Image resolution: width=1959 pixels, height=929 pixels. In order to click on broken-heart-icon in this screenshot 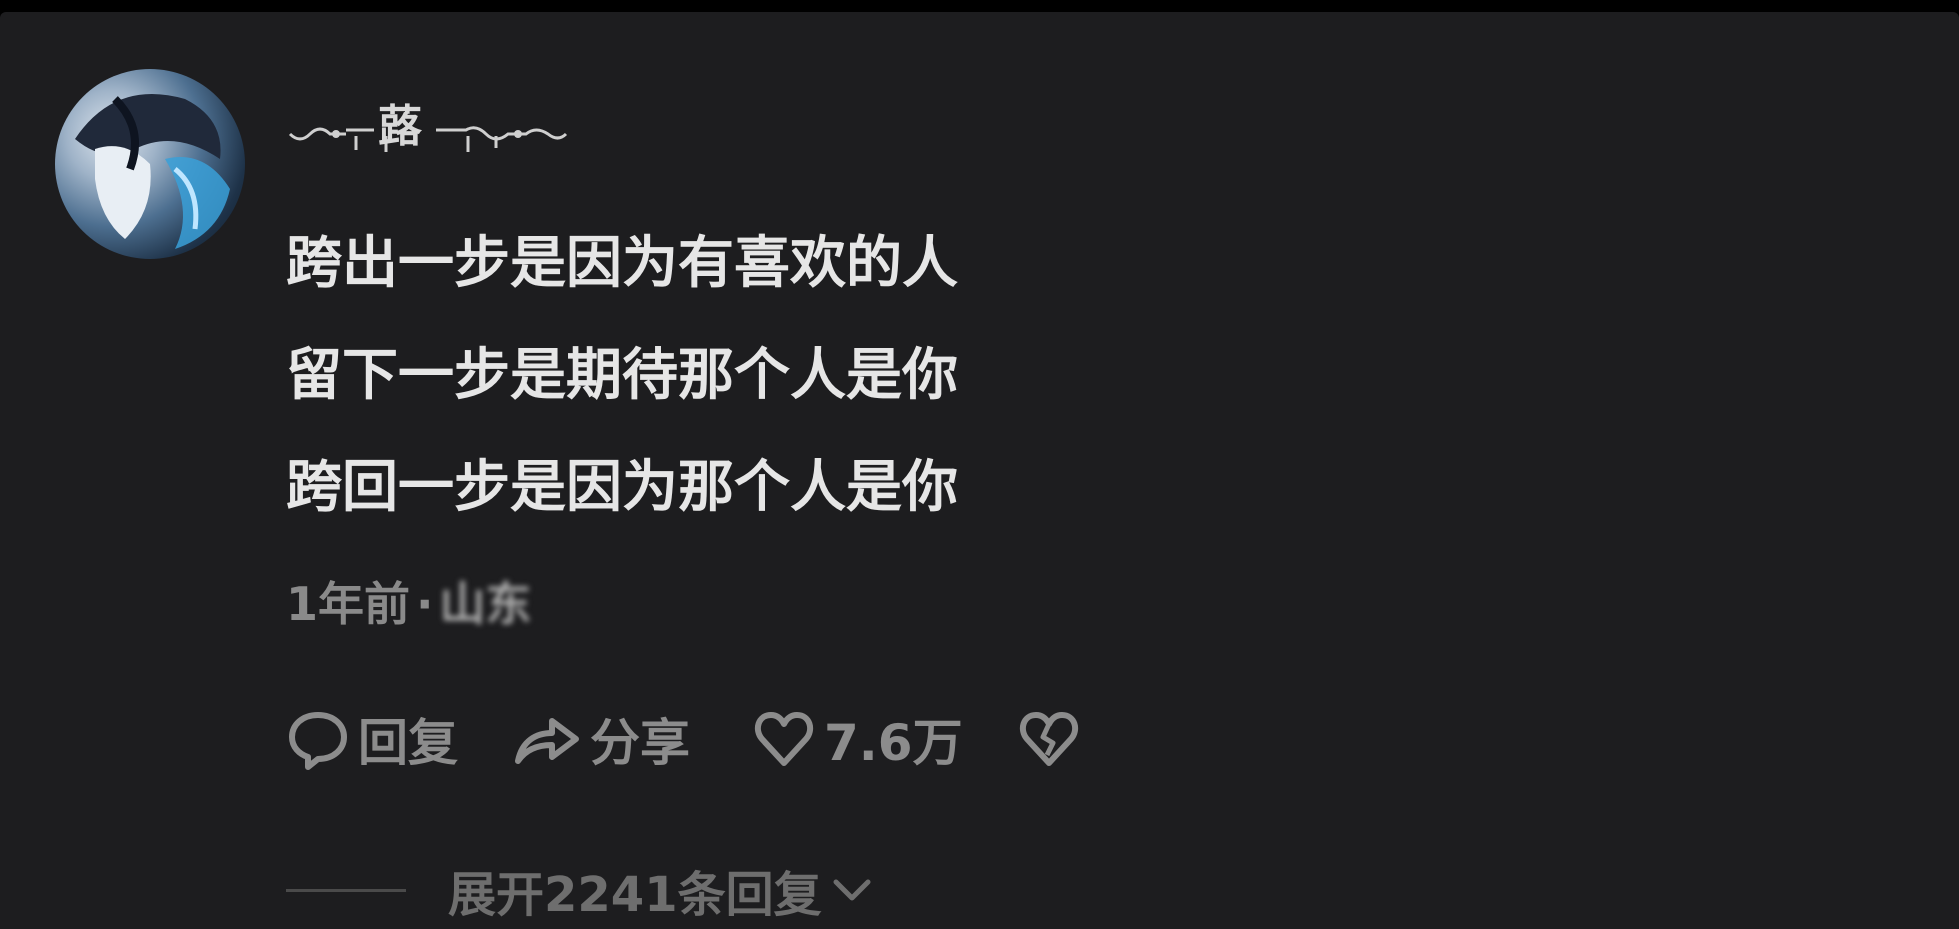, I will do `click(1048, 739)`.